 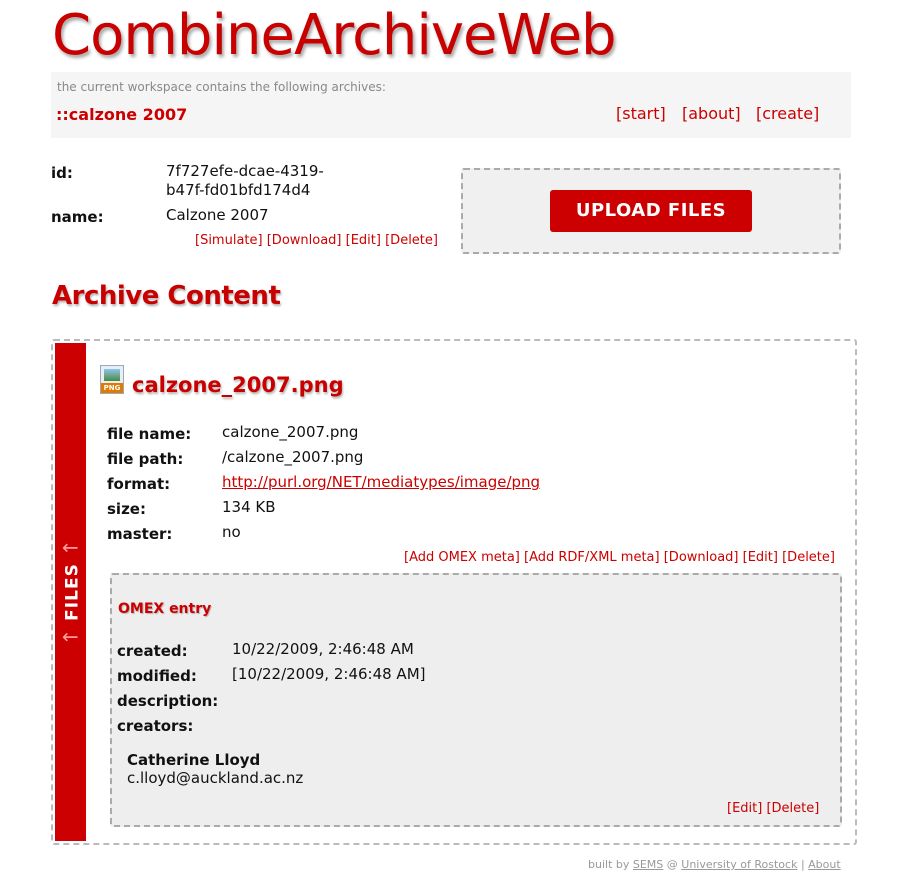 What do you see at coordinates (701, 557) in the screenshot?
I see `file-download-link: [Download]` at bounding box center [701, 557].